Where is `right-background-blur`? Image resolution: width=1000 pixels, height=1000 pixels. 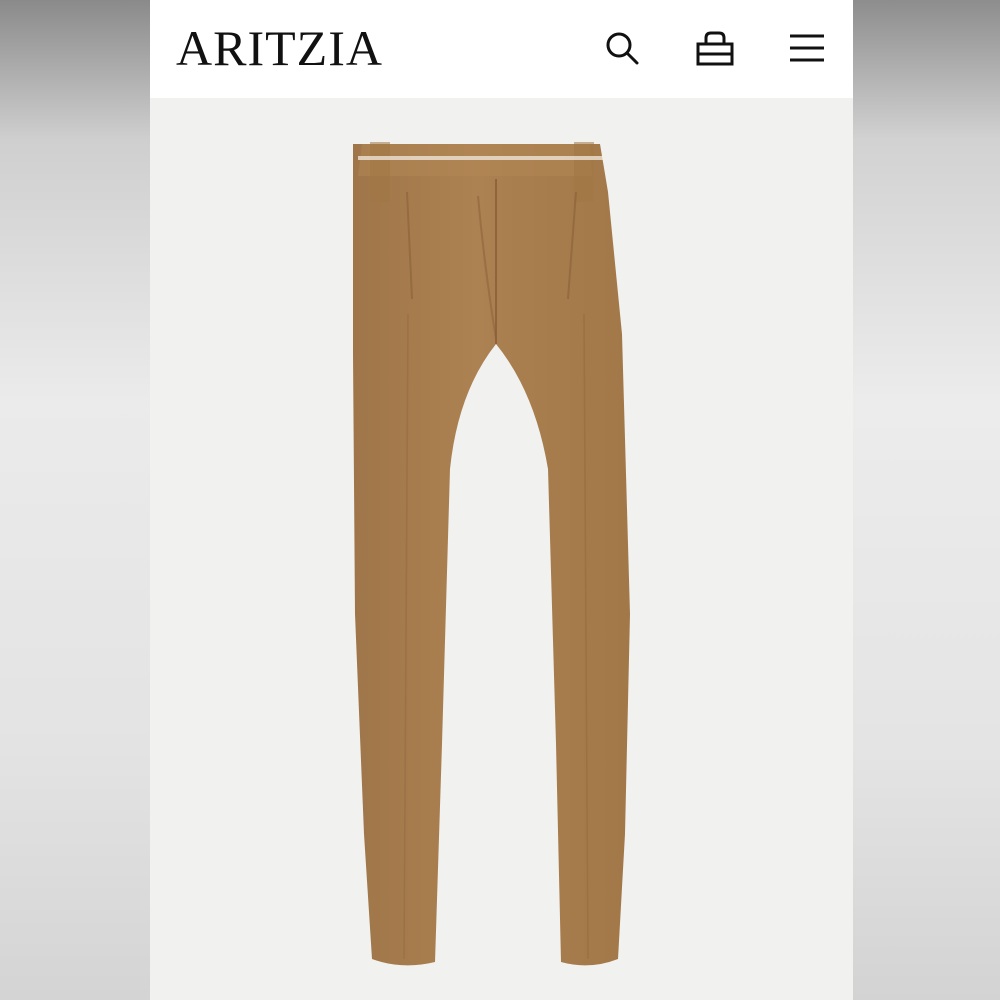 right-background-blur is located at coordinates (926, 500).